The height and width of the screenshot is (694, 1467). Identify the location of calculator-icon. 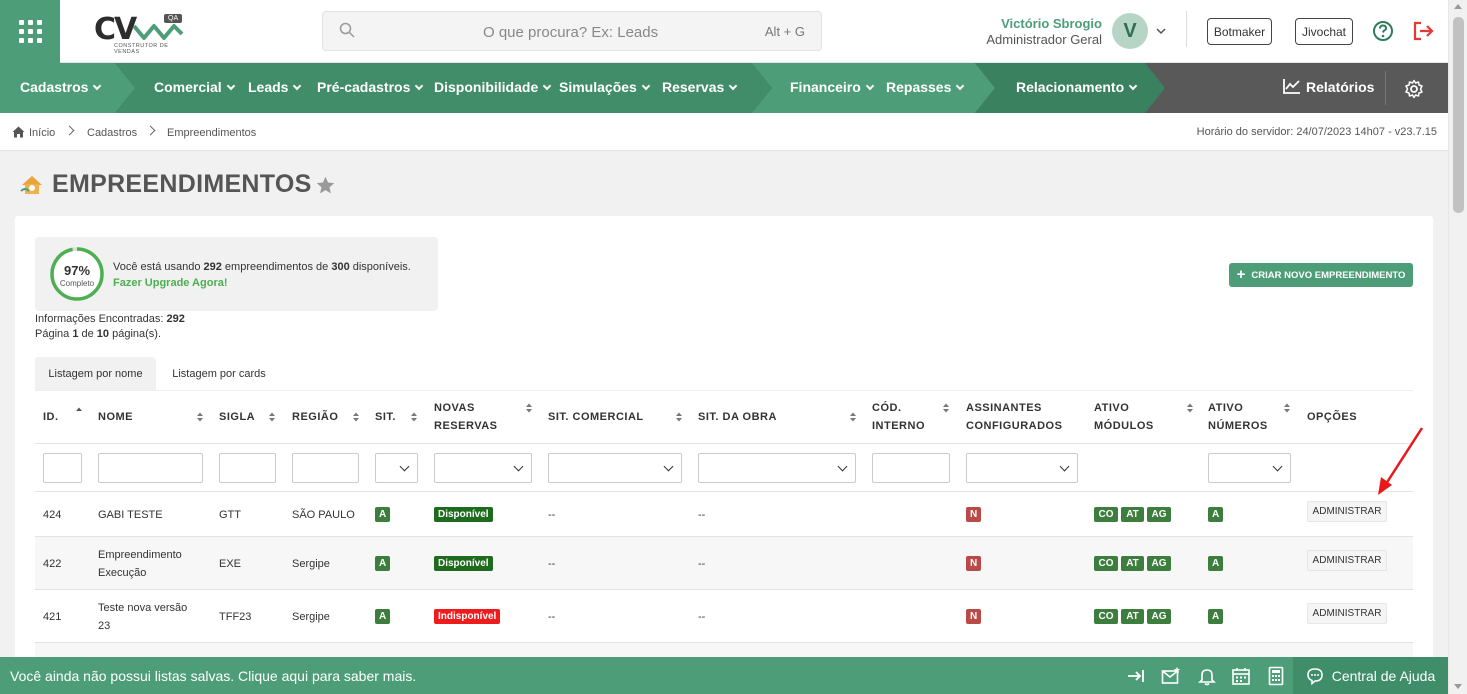
(1276, 676).